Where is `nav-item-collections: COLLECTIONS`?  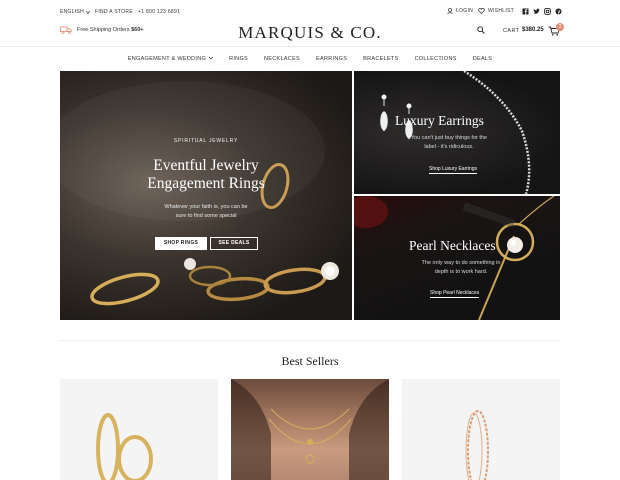
nav-item-collections: COLLECTIONS is located at coordinates (436, 59).